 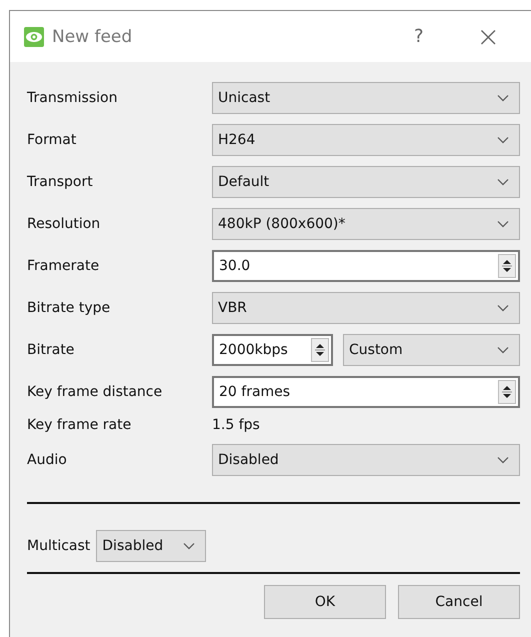 What do you see at coordinates (64, 224) in the screenshot?
I see `field-label: Resolution` at bounding box center [64, 224].